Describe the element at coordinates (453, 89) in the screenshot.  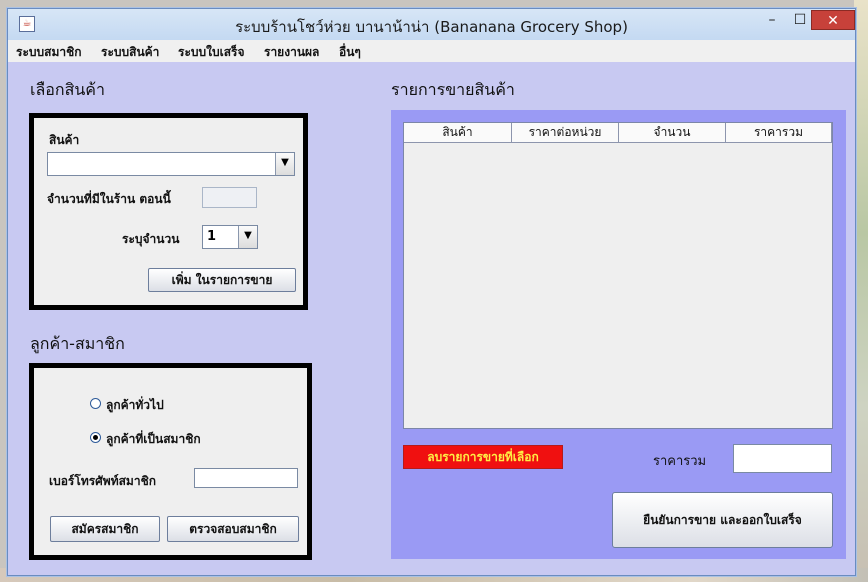
I see `sales-list-heading: รายการขายสินค้า` at that location.